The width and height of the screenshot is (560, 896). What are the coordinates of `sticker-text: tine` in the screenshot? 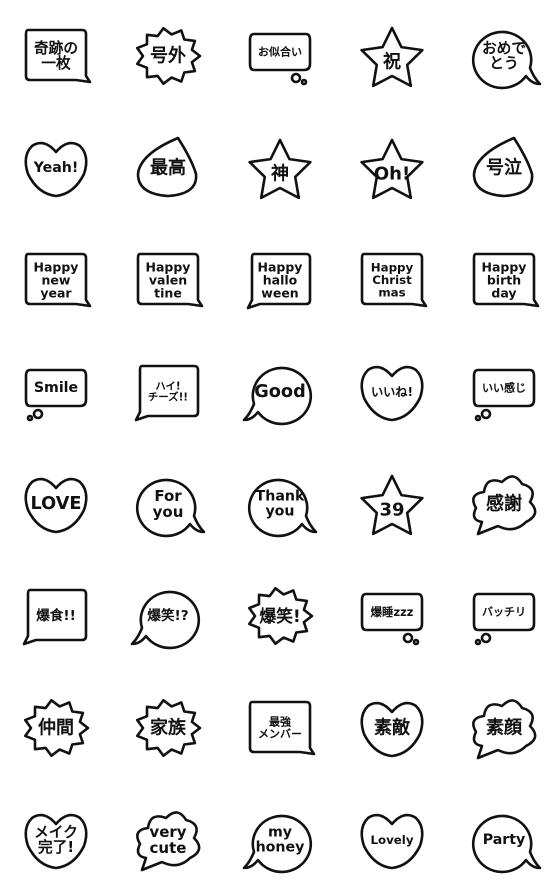 It's located at (168, 293).